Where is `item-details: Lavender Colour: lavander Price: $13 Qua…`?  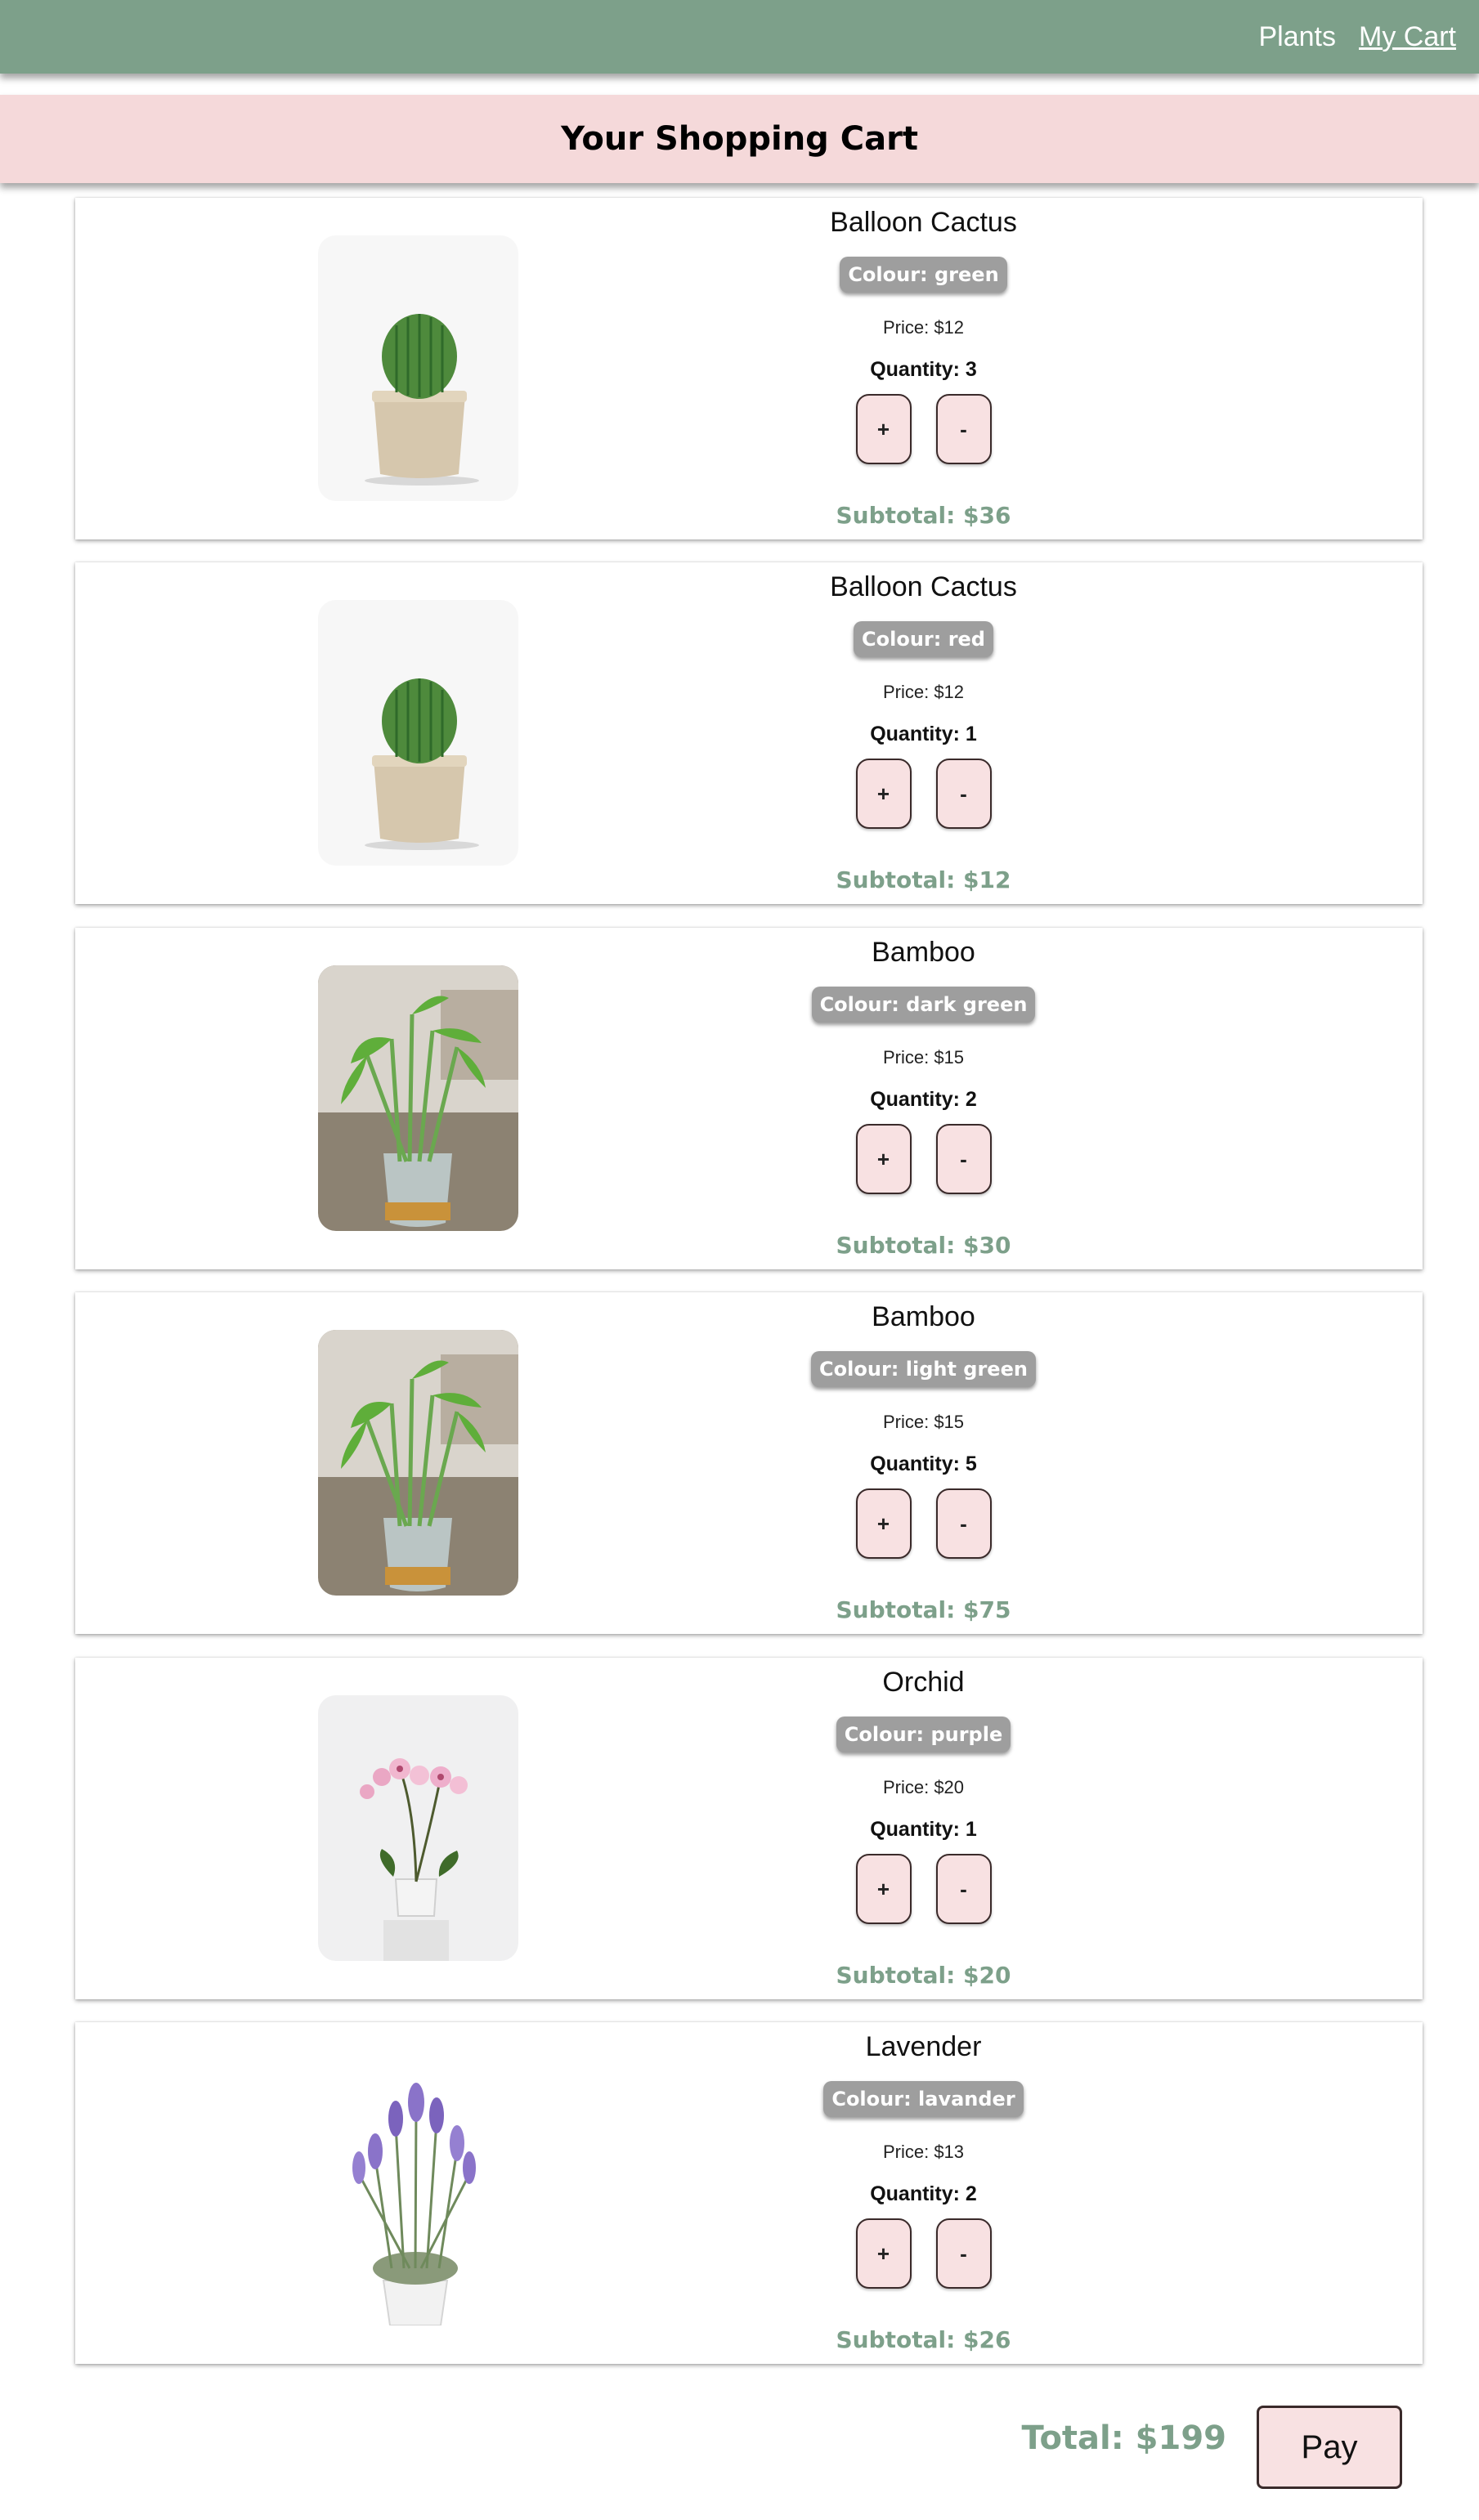 item-details: Lavender Colour: lavander Price: $13 Qua… is located at coordinates (924, 2193).